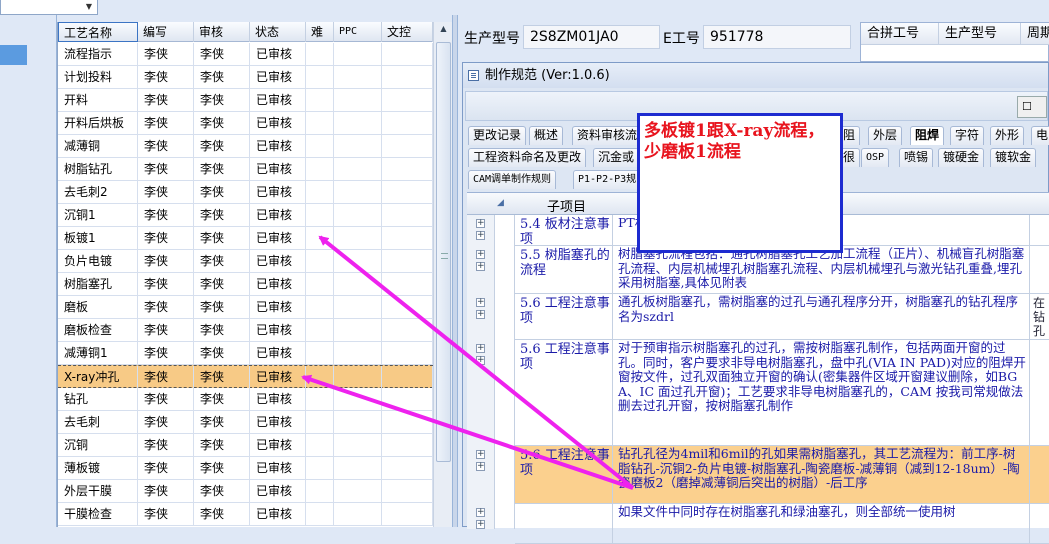  What do you see at coordinates (245, 261) in the screenshot?
I see `table-row: 负片电镀 李侠 李侠 已审核` at bounding box center [245, 261].